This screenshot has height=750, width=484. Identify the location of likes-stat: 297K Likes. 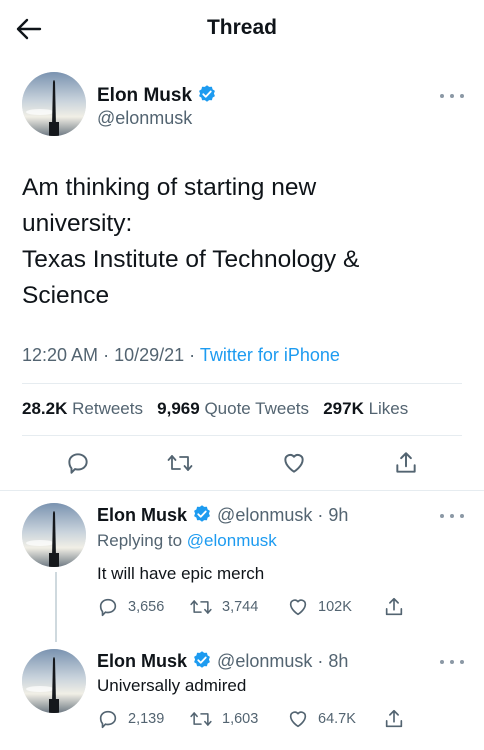
(365, 408).